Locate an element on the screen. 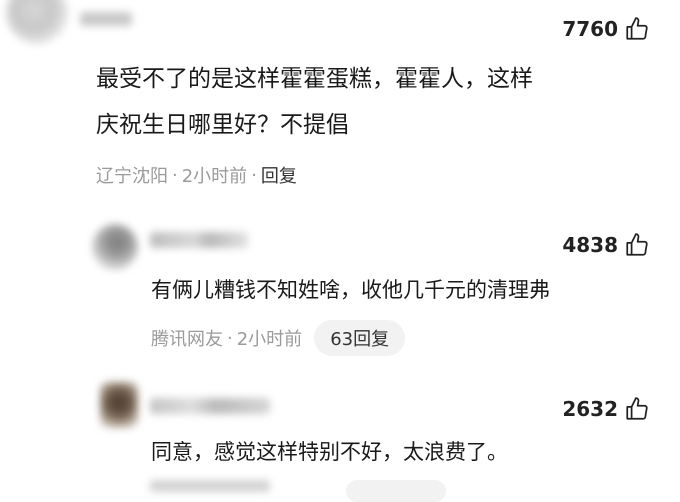 The image size is (680, 502). like-button: 7760 is located at coordinates (606, 29).